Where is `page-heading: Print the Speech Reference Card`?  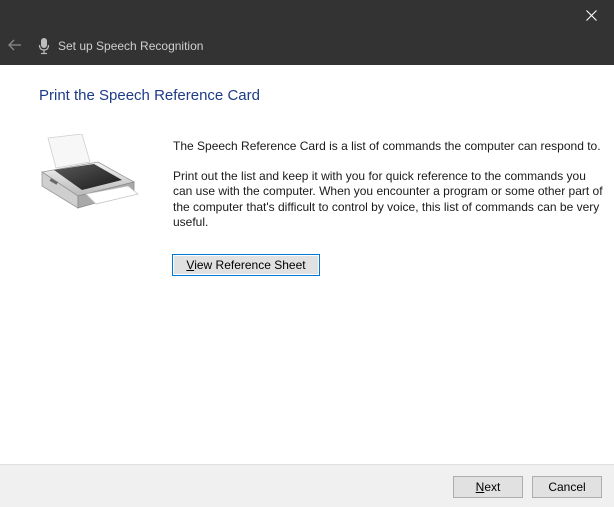 page-heading: Print the Speech Reference Card is located at coordinates (149, 95).